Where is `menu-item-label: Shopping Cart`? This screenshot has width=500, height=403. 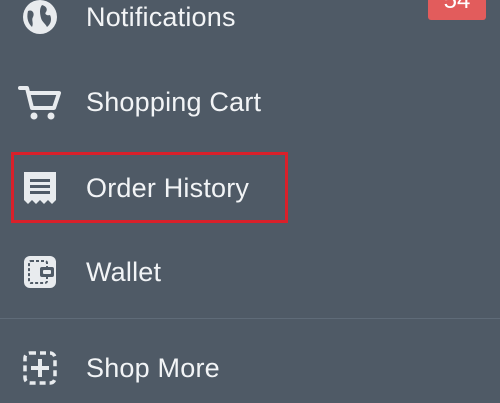 menu-item-label: Shopping Cart is located at coordinates (174, 101).